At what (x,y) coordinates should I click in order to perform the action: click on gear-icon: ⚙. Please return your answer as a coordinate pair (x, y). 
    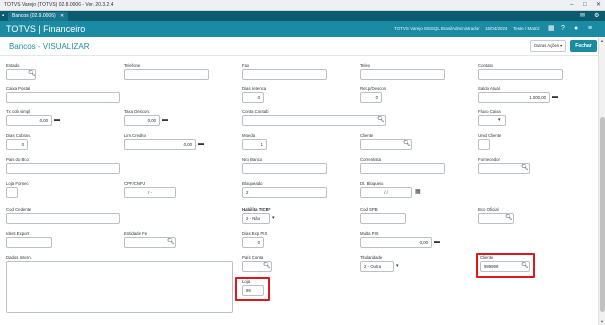
    Looking at the image, I should click on (596, 16).